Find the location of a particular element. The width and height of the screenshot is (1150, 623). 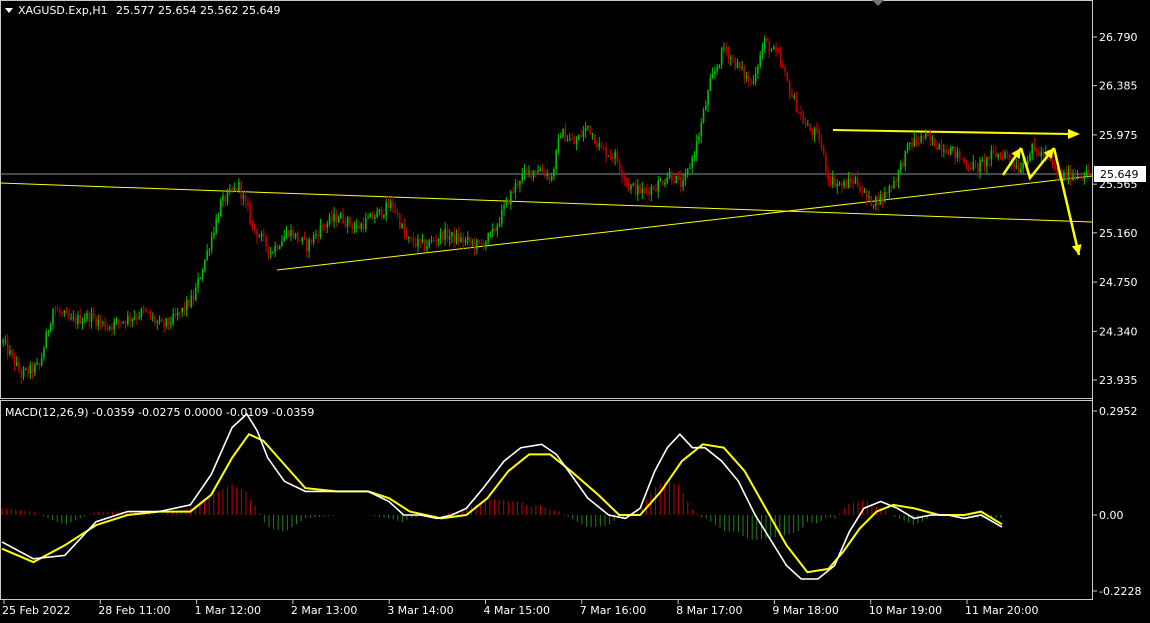

chart-ohlc: 25.577 25.654 25.562 25.649 is located at coordinates (198, 10).